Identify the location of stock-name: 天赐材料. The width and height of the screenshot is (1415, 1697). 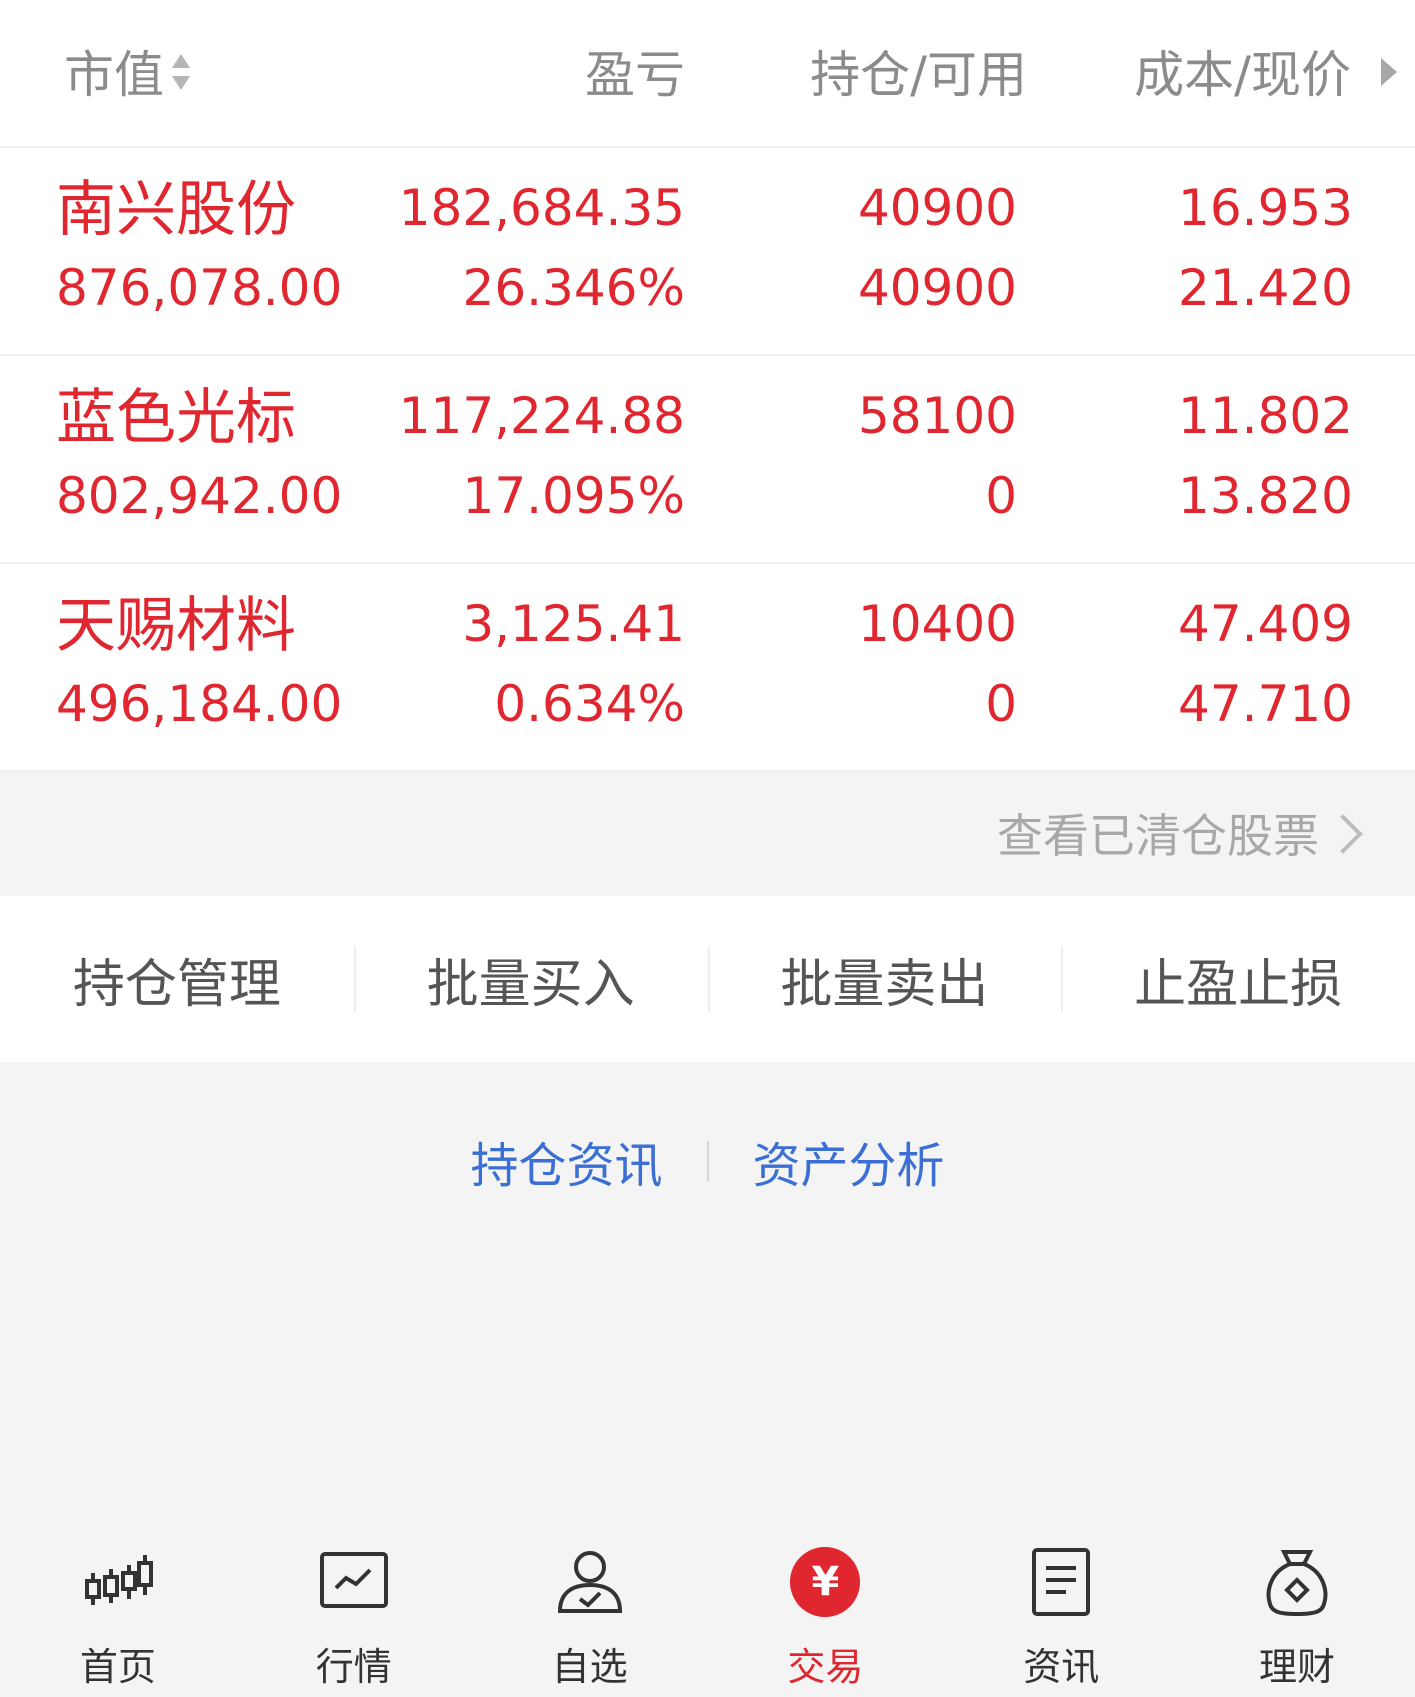
(176, 626).